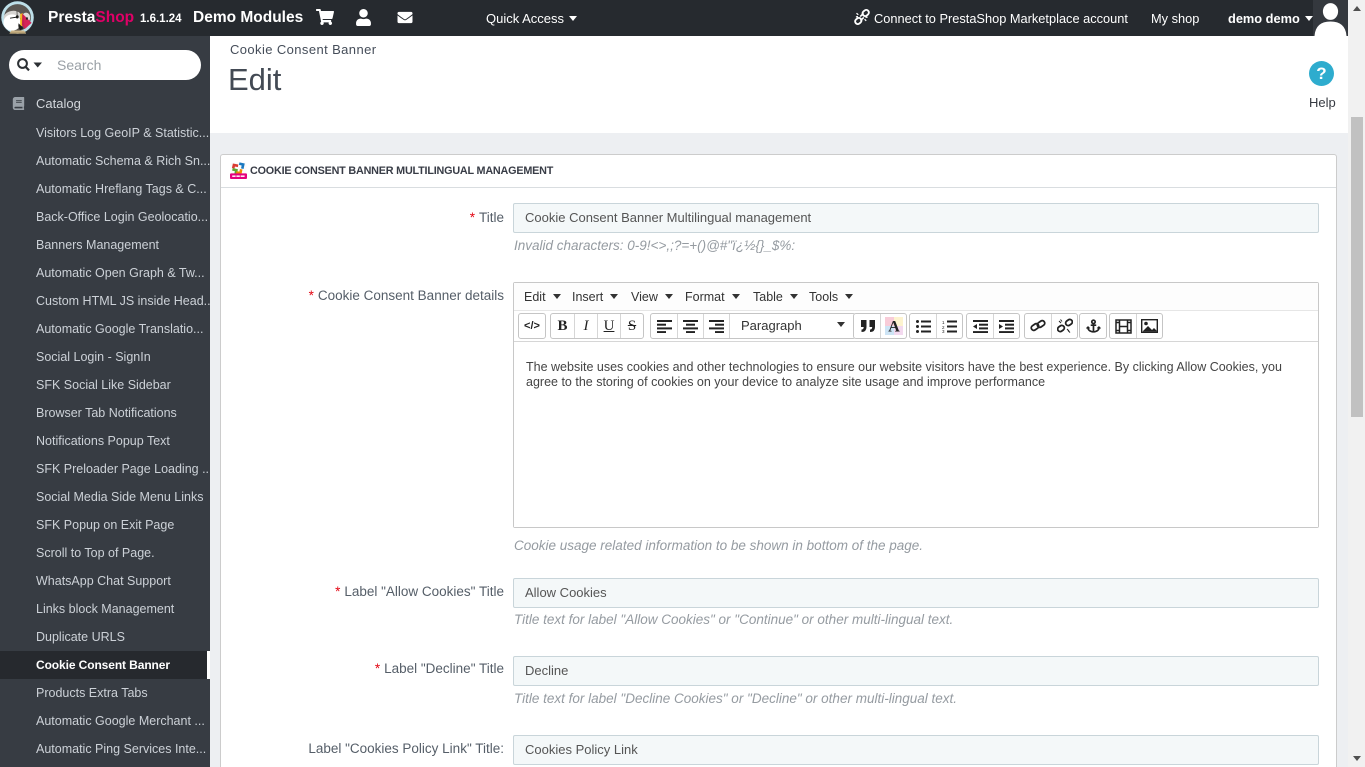 This screenshot has height=767, width=1365. Describe the element at coordinates (943, 331) in the screenshot. I see `svg-text: 3` at that location.